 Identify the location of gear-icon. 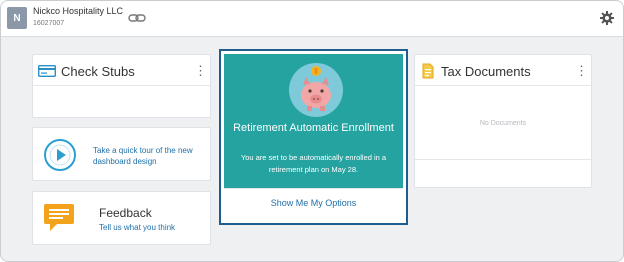
(607, 18).